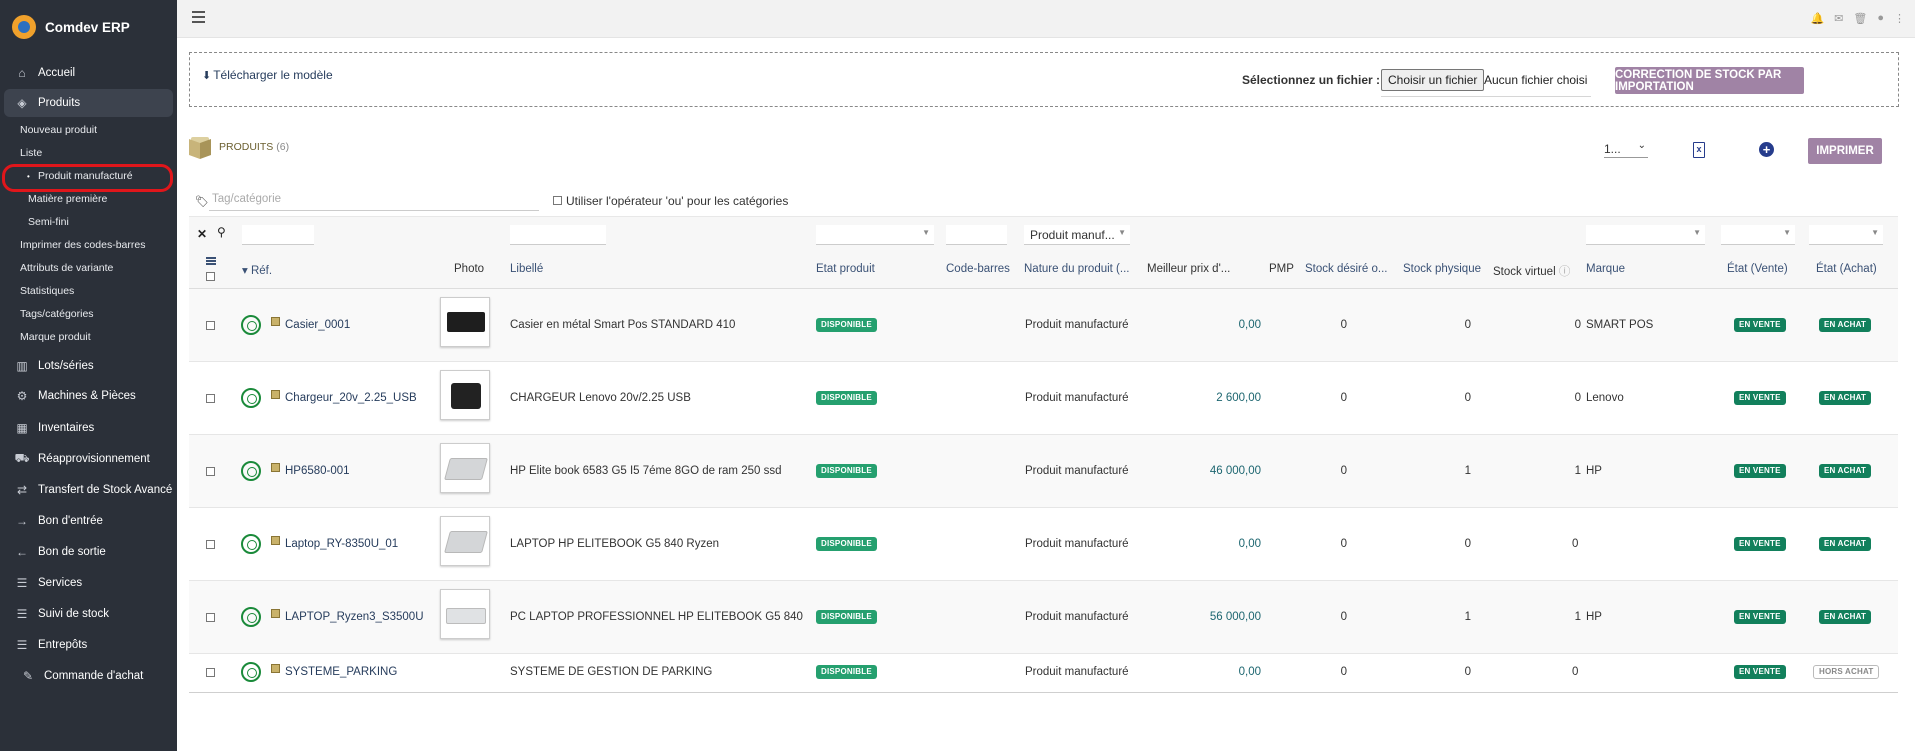 This screenshot has width=1915, height=751. Describe the element at coordinates (351, 398) in the screenshot. I see `product-ref-link: Chargeur_20v_2.25_USB` at that location.